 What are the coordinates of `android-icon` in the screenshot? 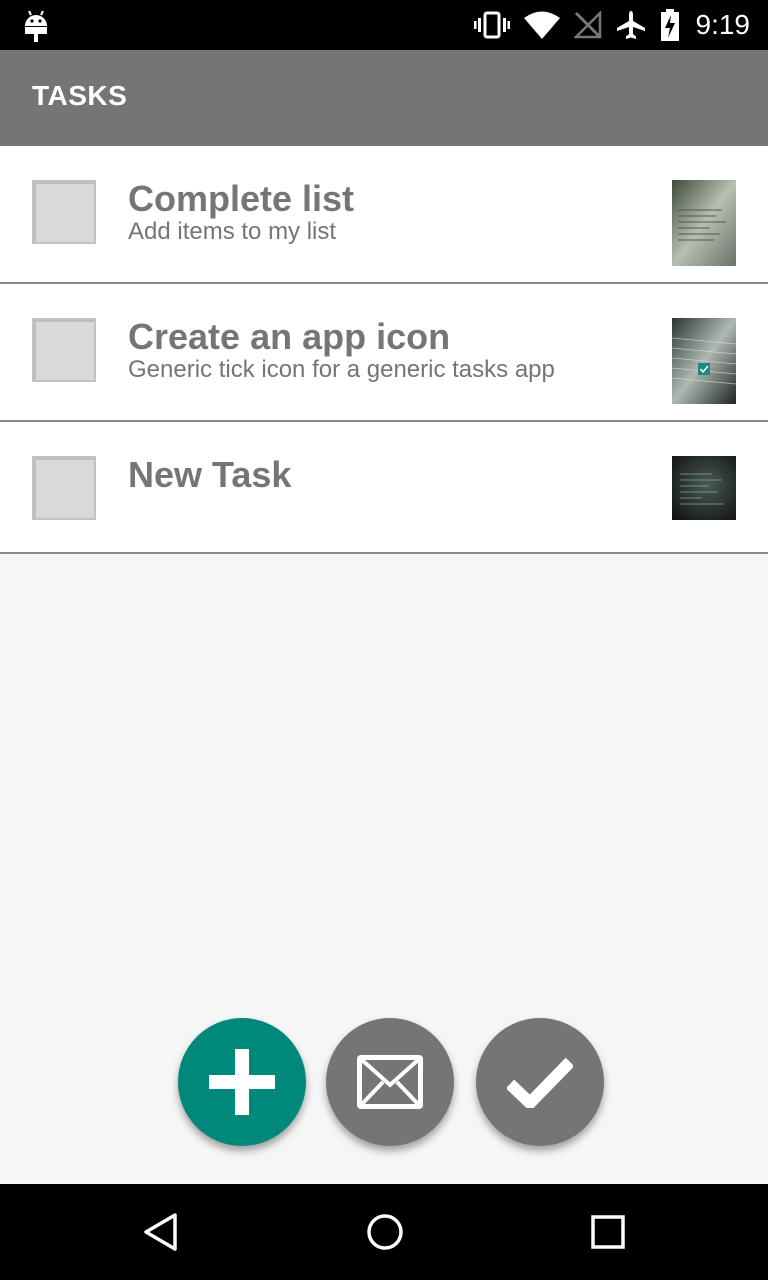 It's located at (36, 26).